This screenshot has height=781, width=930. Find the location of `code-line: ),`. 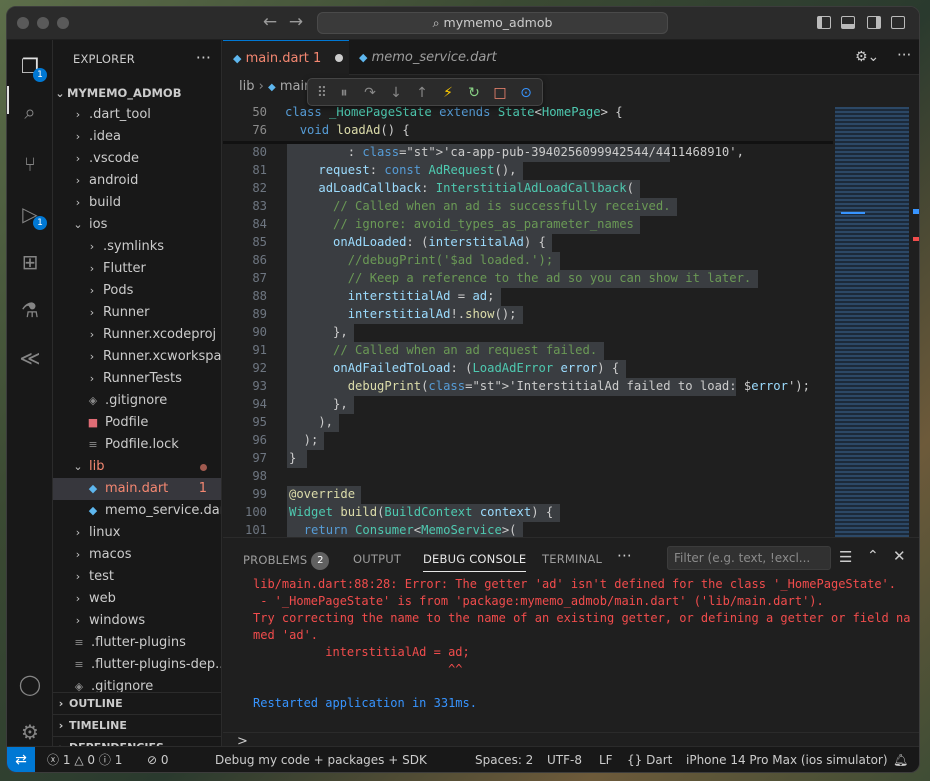

code-line: ), is located at coordinates (311, 422).